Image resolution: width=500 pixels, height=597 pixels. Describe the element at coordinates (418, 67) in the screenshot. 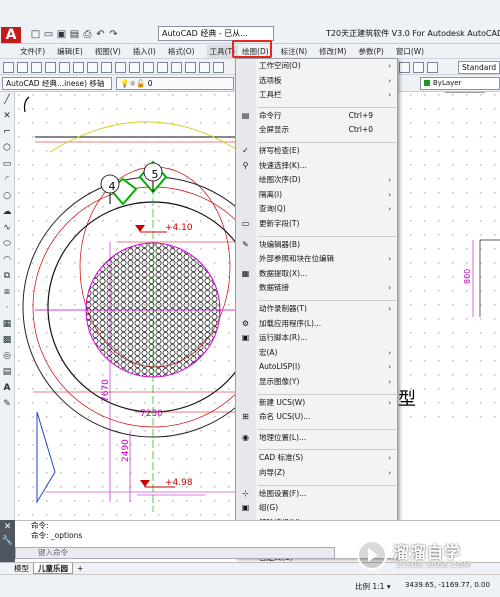

I see `properties-icon` at that location.